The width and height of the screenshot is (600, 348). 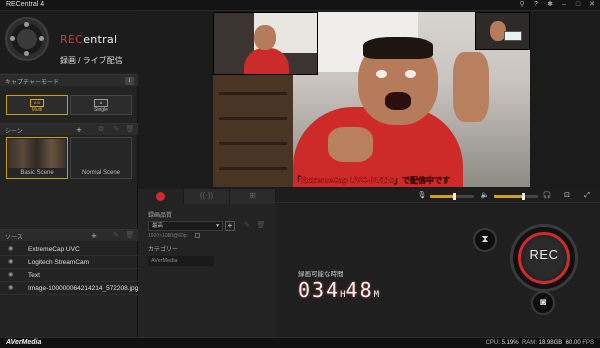 What do you see at coordinates (197, 235) in the screenshot?
I see `checkbox` at bounding box center [197, 235].